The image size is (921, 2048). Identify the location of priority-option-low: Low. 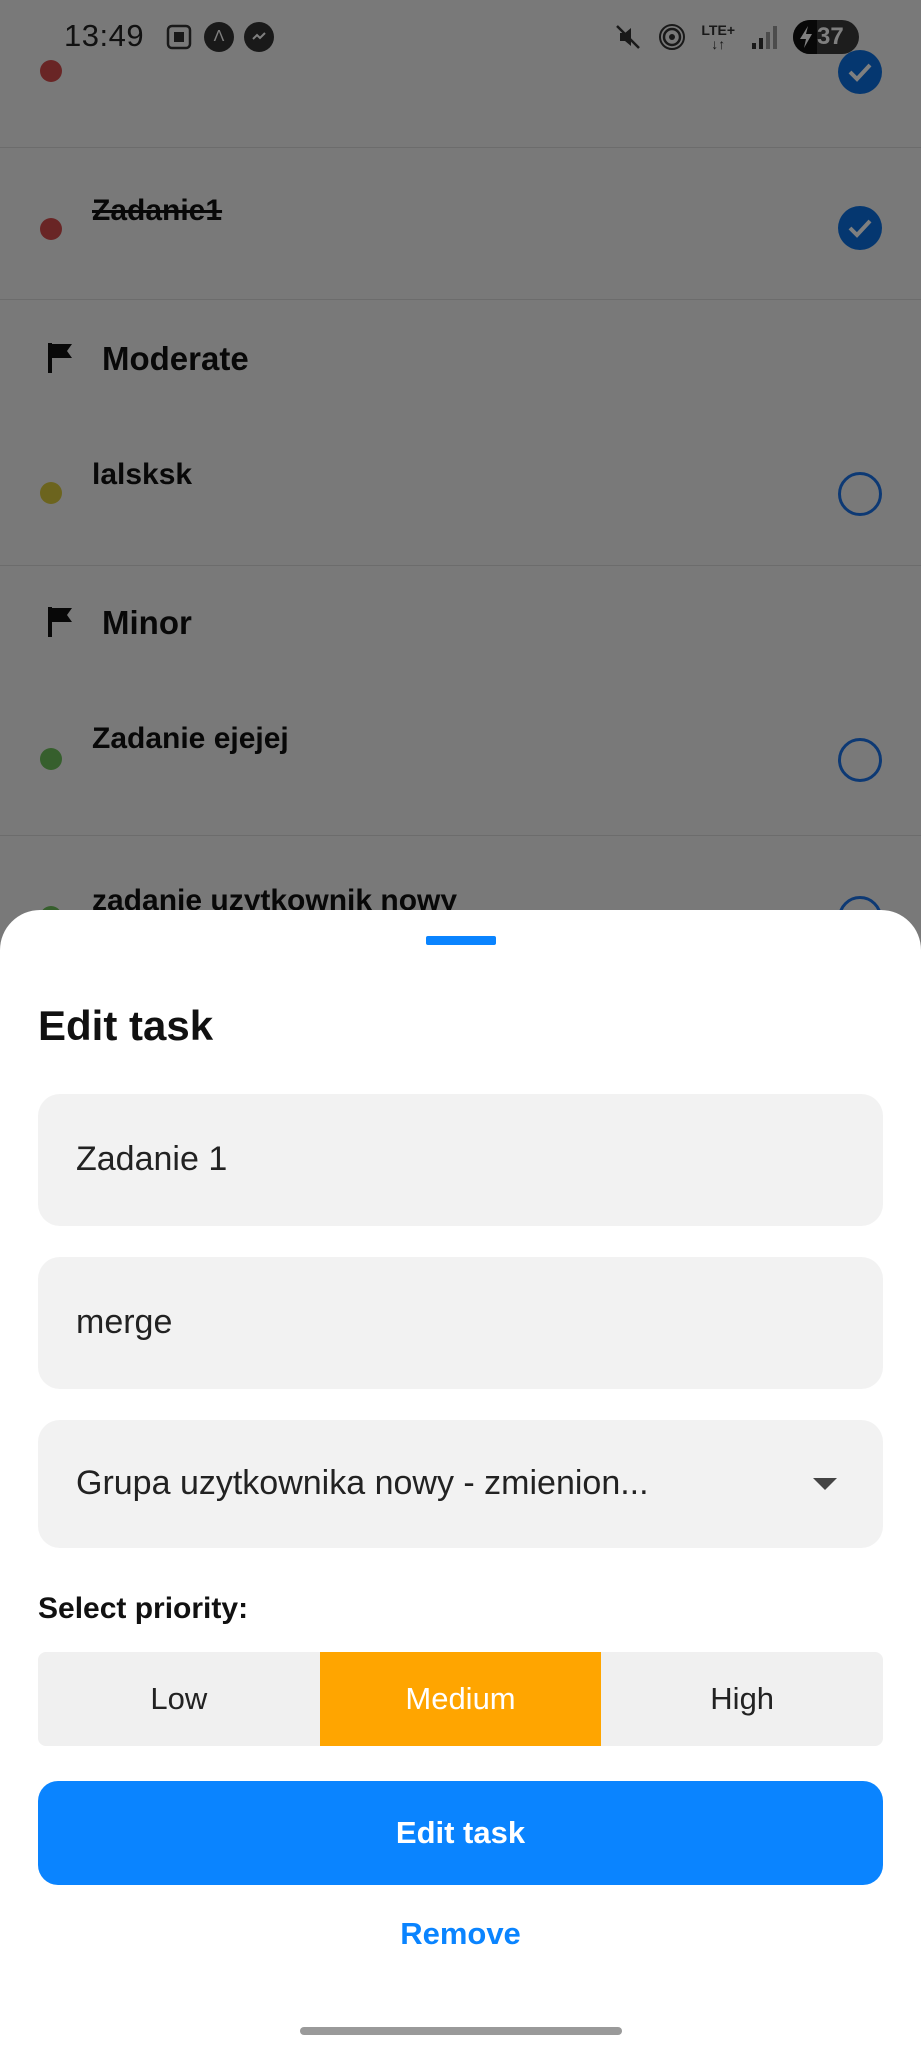
(179, 1699).